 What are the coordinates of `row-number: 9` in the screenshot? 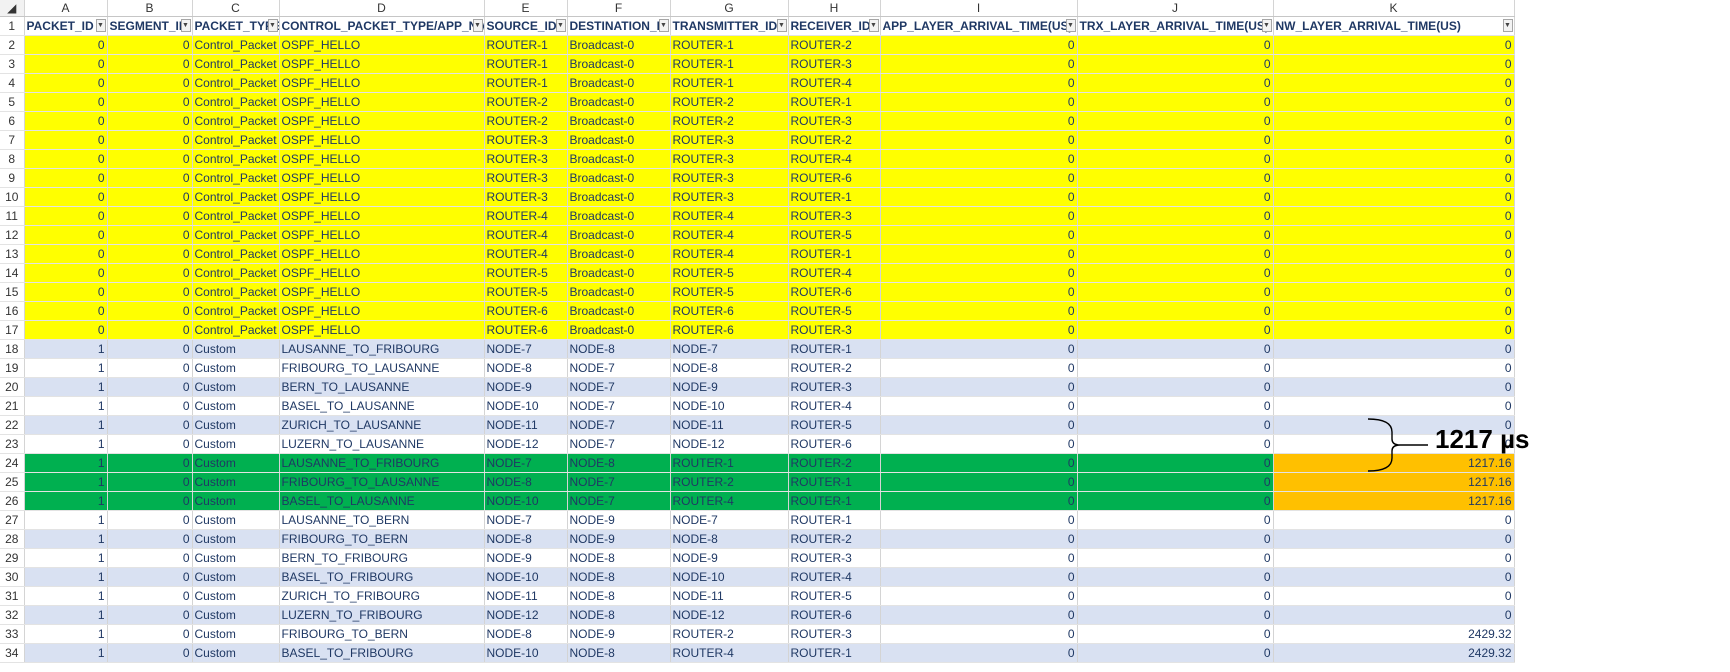 It's located at (12, 178).